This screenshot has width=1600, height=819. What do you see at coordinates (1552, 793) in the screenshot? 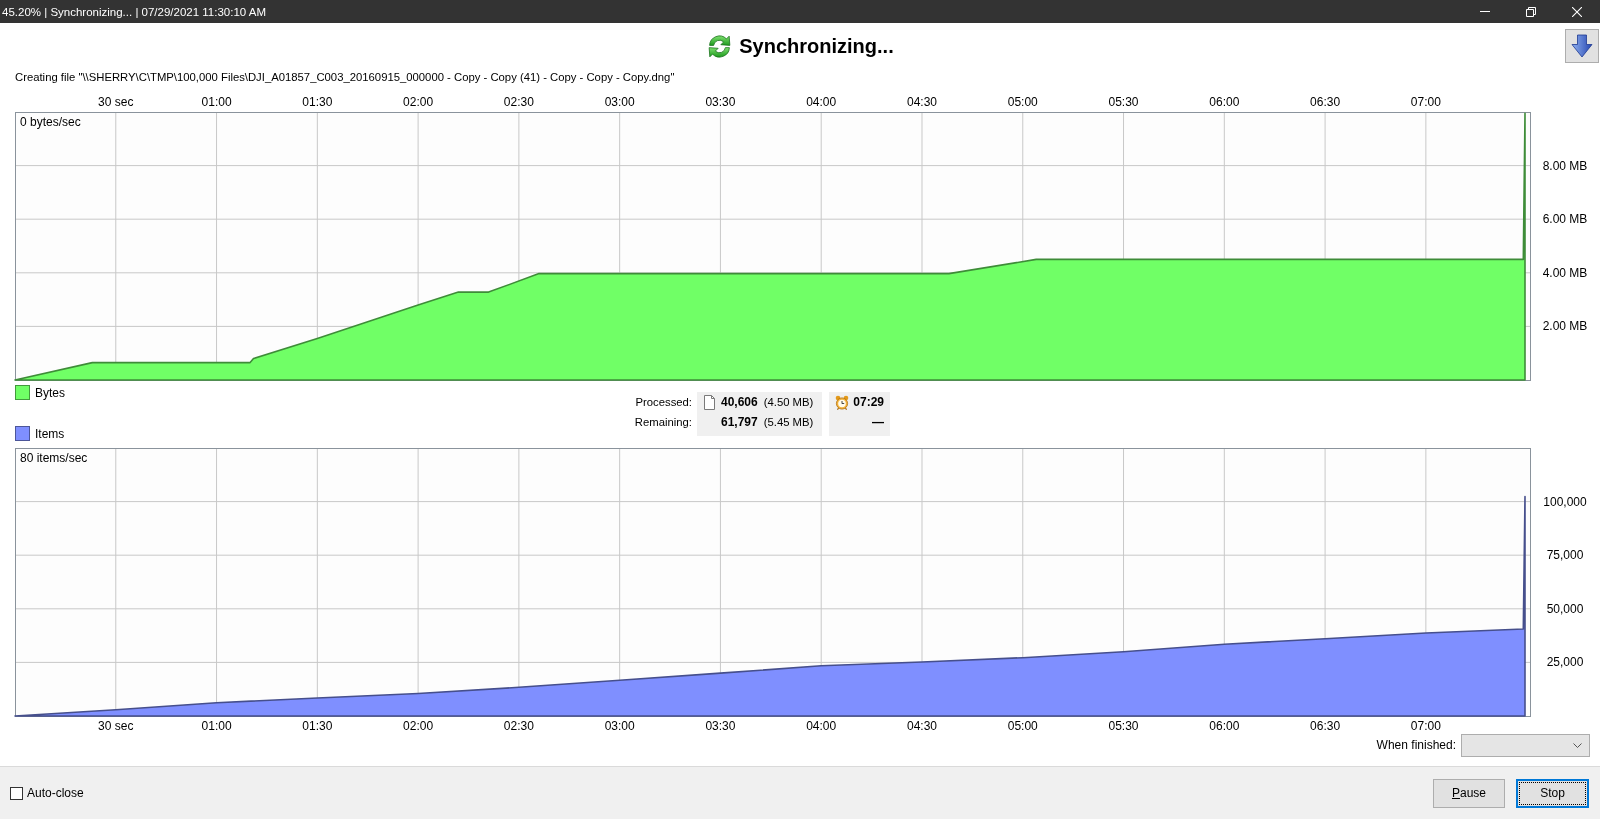
I see `dialog-button: Stop` at bounding box center [1552, 793].